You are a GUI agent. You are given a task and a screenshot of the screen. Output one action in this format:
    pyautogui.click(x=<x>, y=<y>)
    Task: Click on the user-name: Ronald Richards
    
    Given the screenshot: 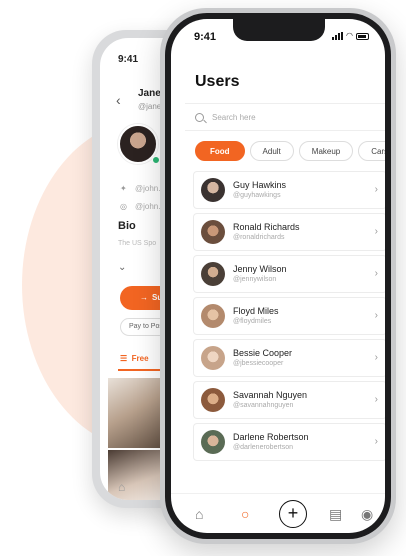 What is the action you would take?
    pyautogui.click(x=266, y=227)
    